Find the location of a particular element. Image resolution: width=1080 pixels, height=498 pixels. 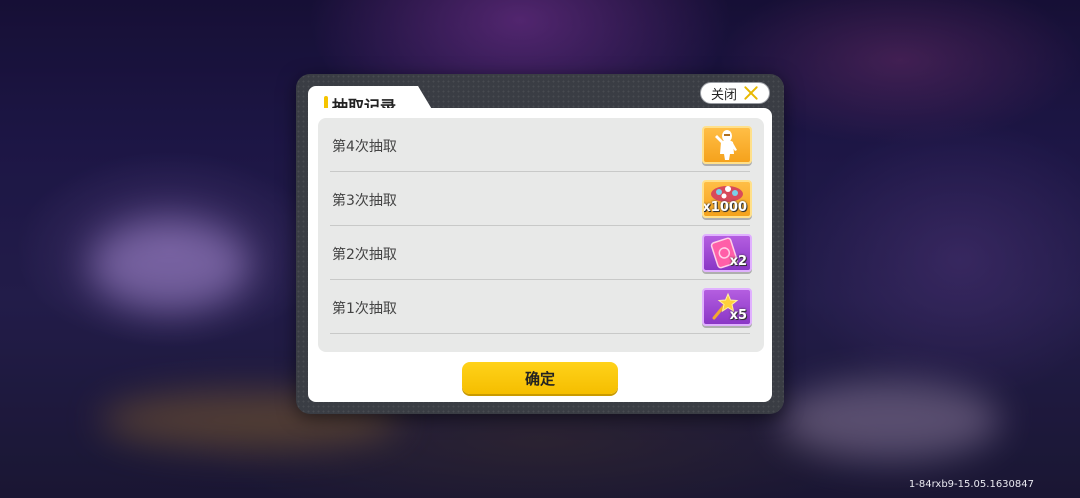

record-row: 第4次抽取 is located at coordinates (541, 145).